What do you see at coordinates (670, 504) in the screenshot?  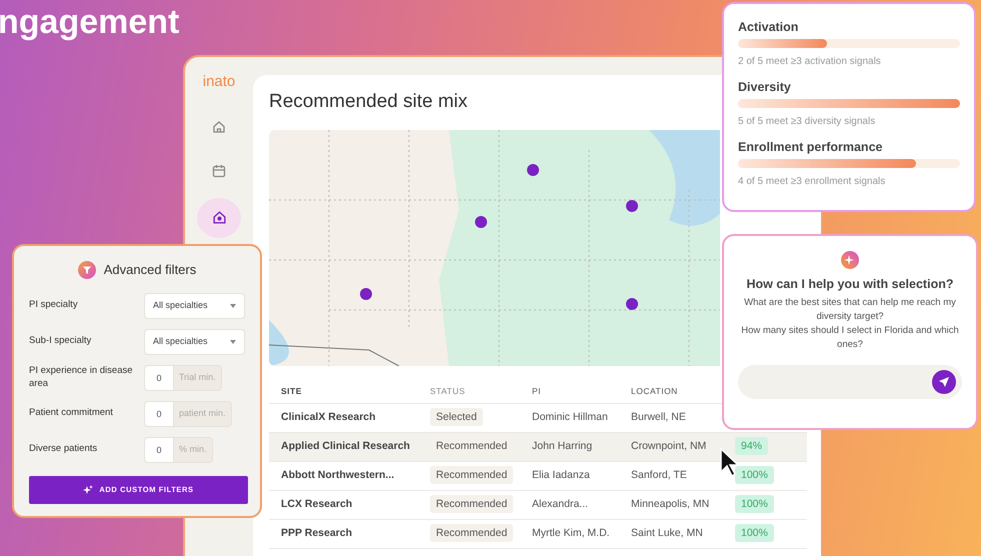 I see `location-text: Minneapolis, MN` at bounding box center [670, 504].